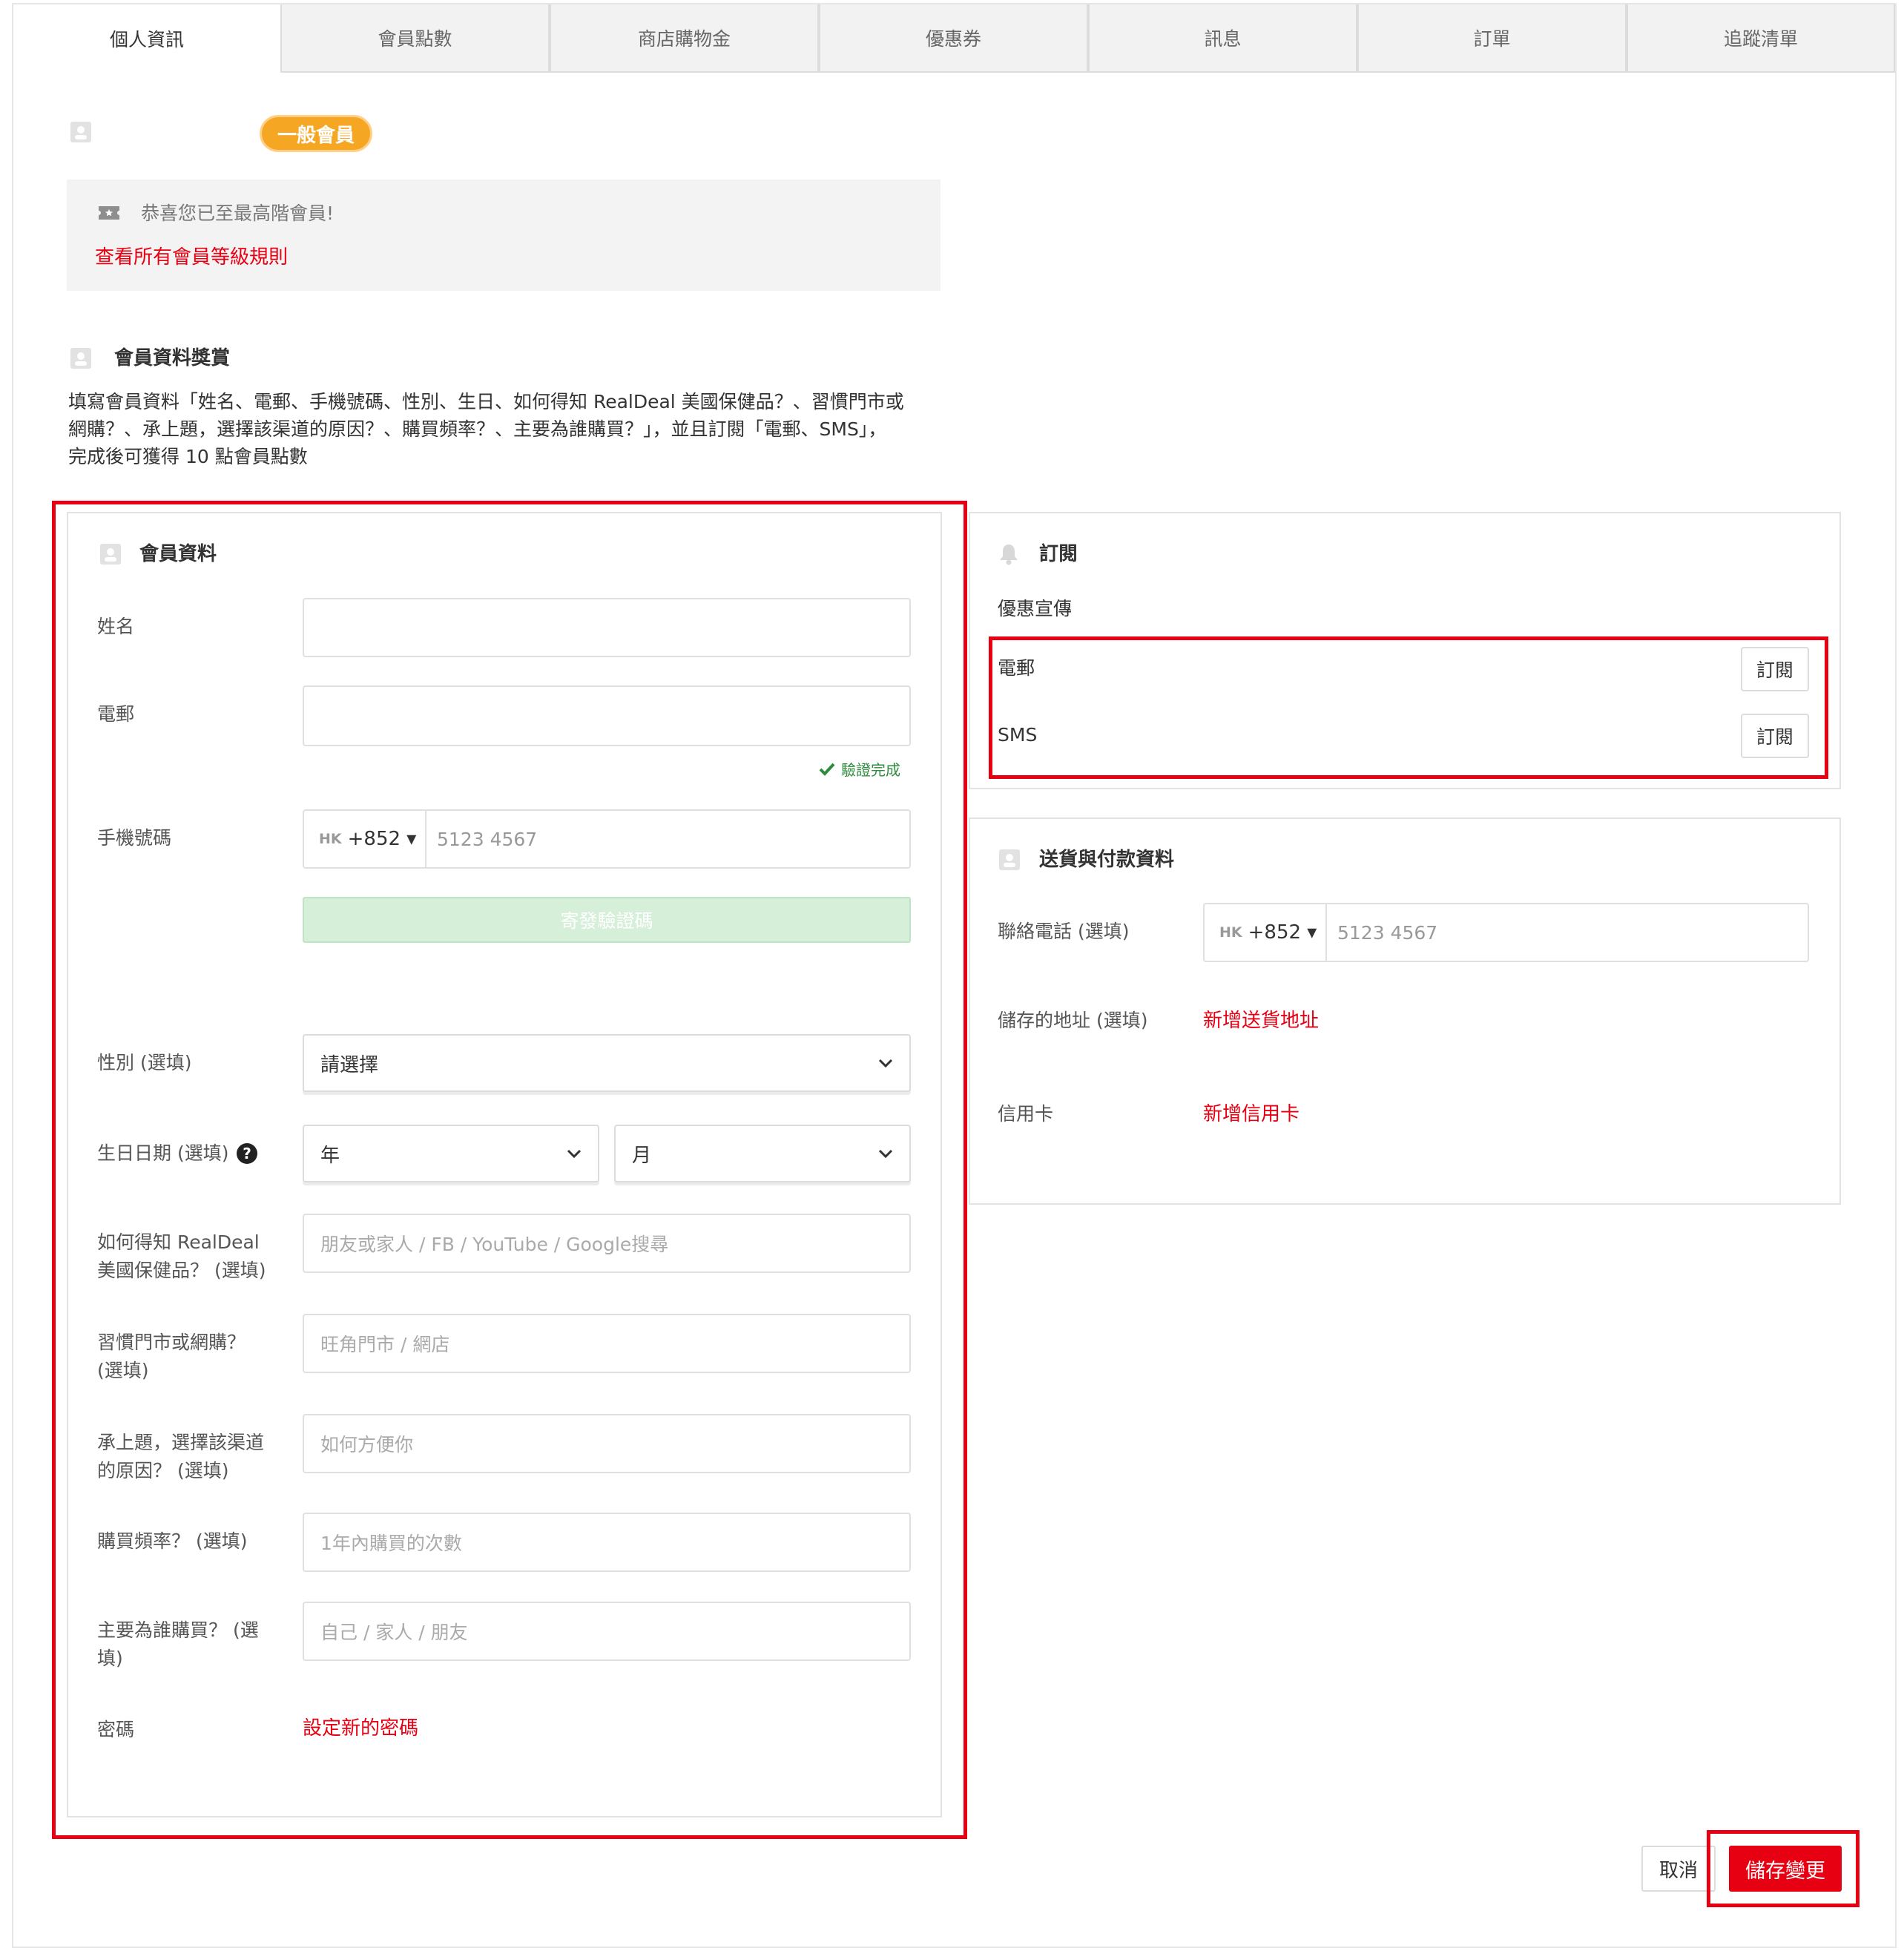 This screenshot has height=1951, width=1904. Describe the element at coordinates (330, 1155) in the screenshot. I see `year-value: 年` at that location.